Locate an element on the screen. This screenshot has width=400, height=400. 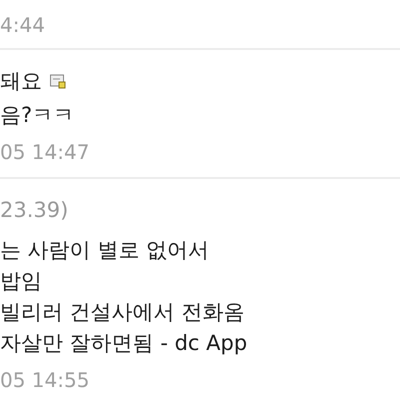
comment-date: 4:44 is located at coordinates (23, 25).